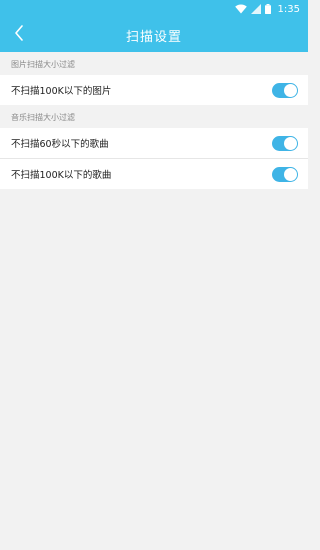  I want to click on title-bar: 扫描设置, so click(154, 35).